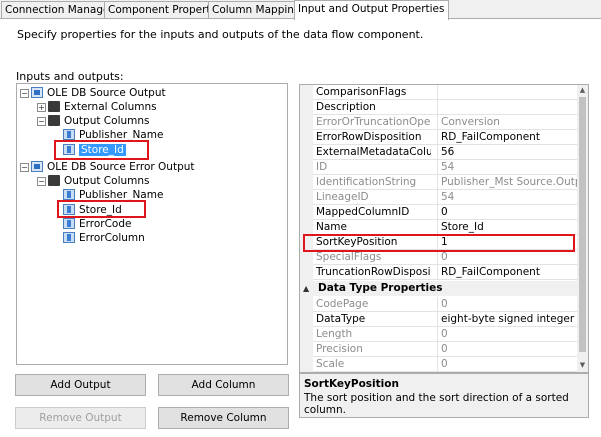  What do you see at coordinates (306, 228) in the screenshot?
I see `grid-gutter` at bounding box center [306, 228].